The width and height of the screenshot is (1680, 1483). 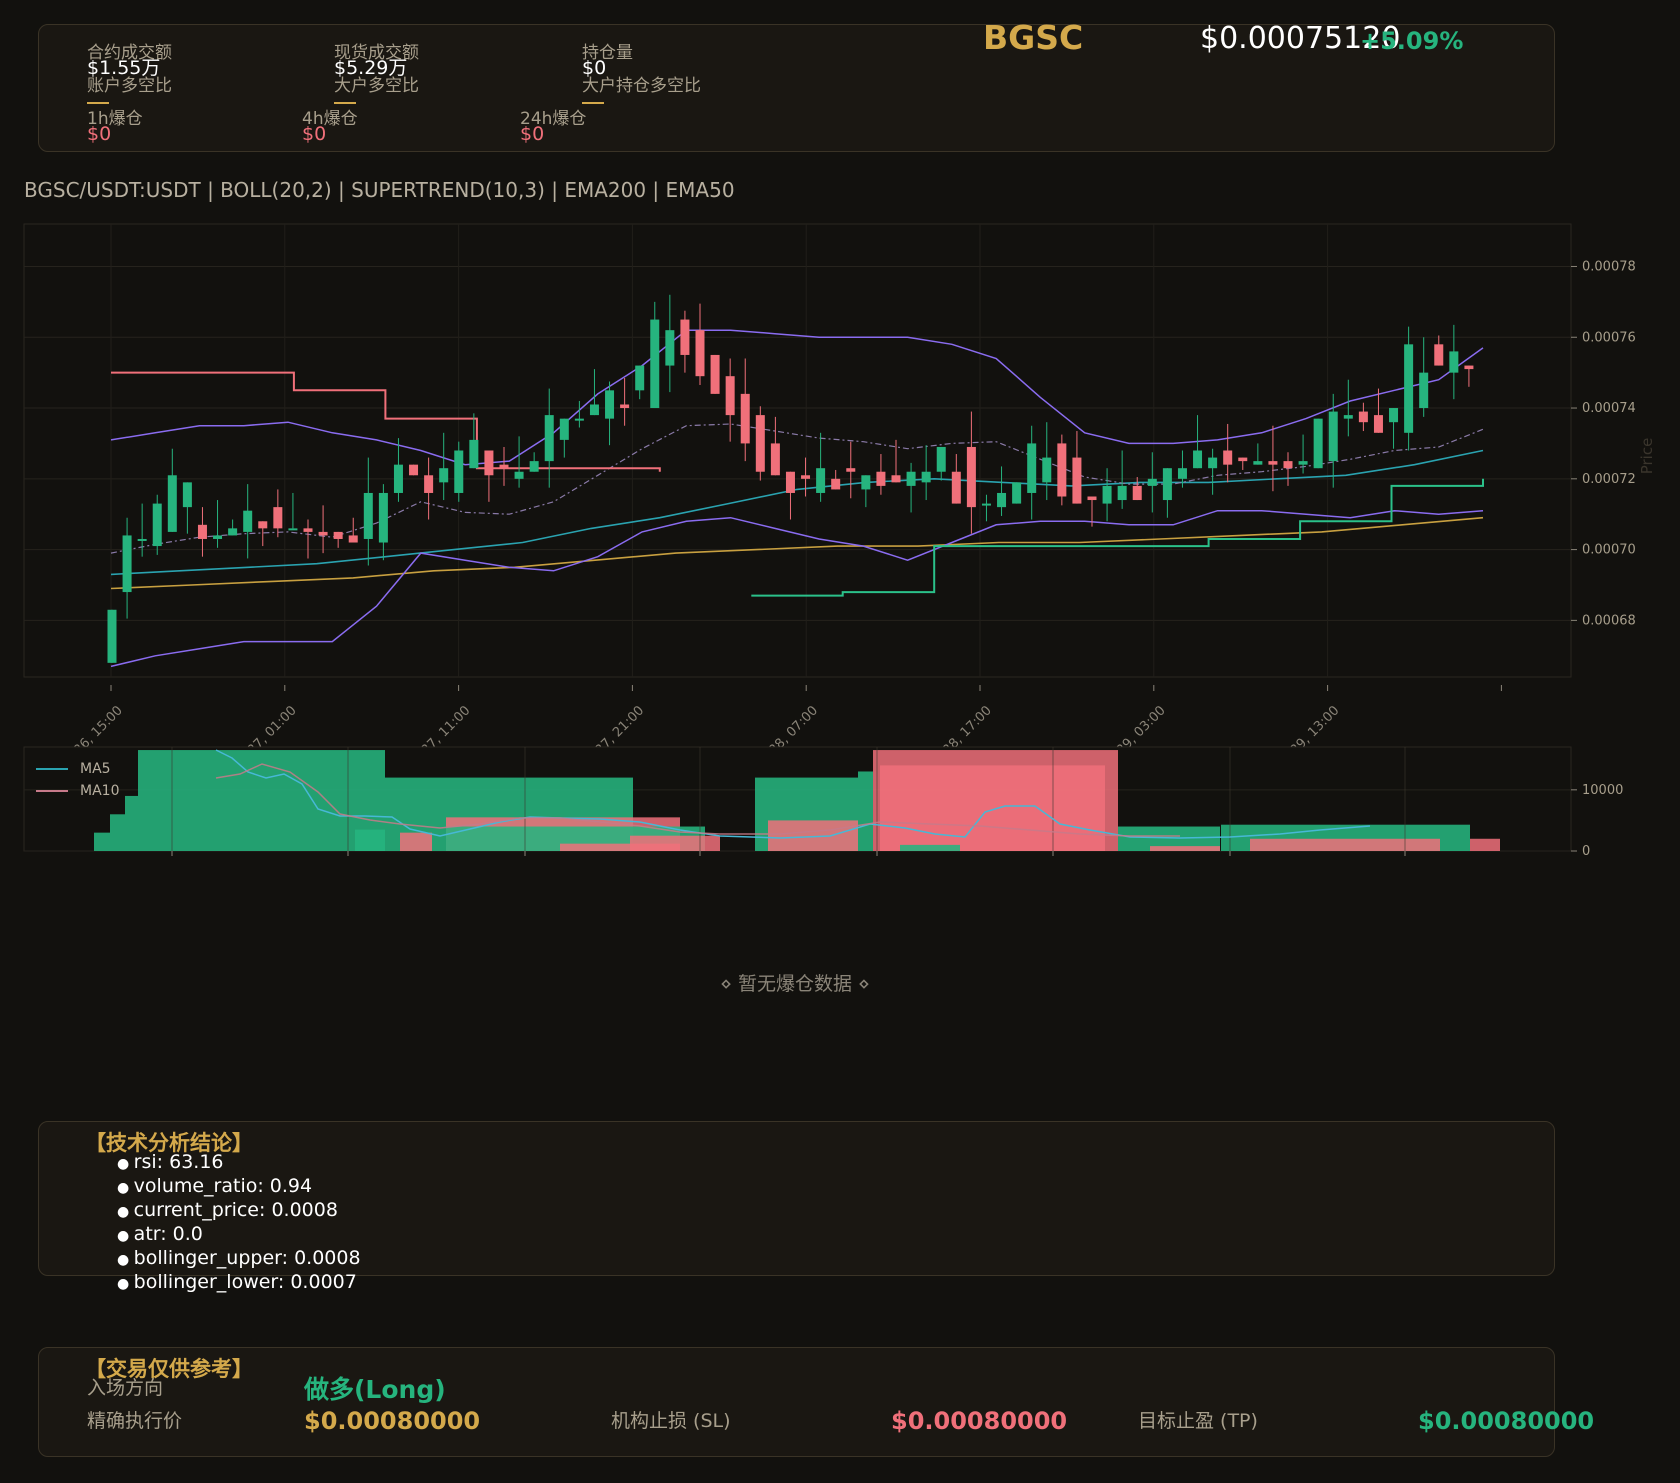 What do you see at coordinates (345, 103) in the screenshot?
I see `top-trader-ls-ratio-bar` at bounding box center [345, 103].